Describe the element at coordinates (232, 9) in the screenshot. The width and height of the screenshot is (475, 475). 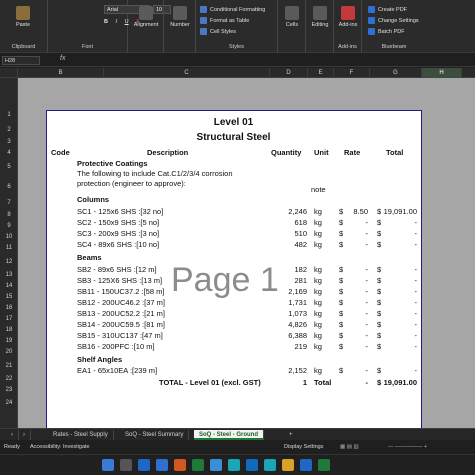
I see `conditional-formatting-button: Conditional Formatting` at that location.